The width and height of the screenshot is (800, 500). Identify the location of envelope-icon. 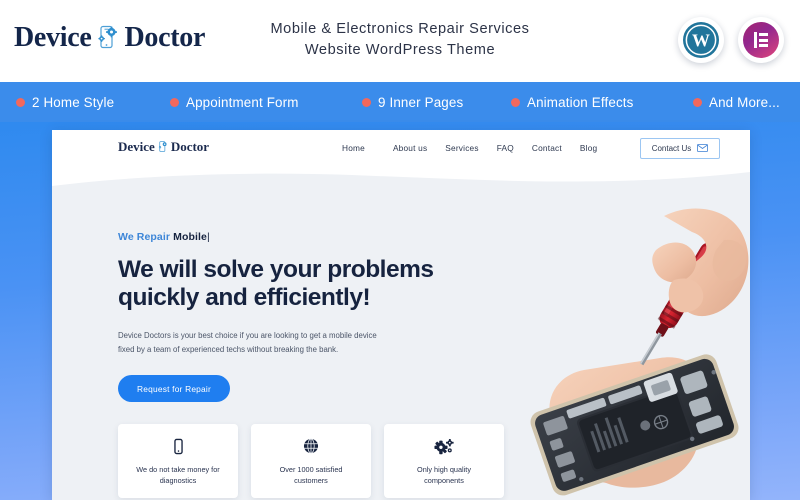
(703, 148).